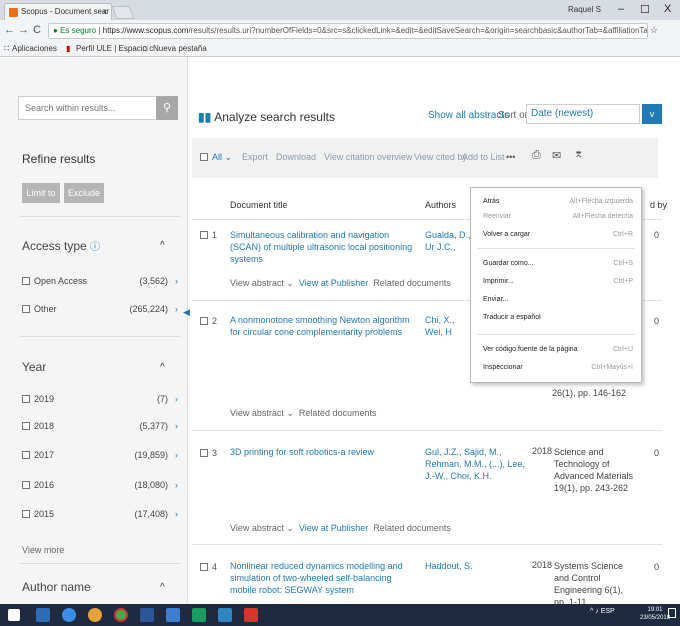  I want to click on facet-year-2019: 2019 (7) ›, so click(100, 399).